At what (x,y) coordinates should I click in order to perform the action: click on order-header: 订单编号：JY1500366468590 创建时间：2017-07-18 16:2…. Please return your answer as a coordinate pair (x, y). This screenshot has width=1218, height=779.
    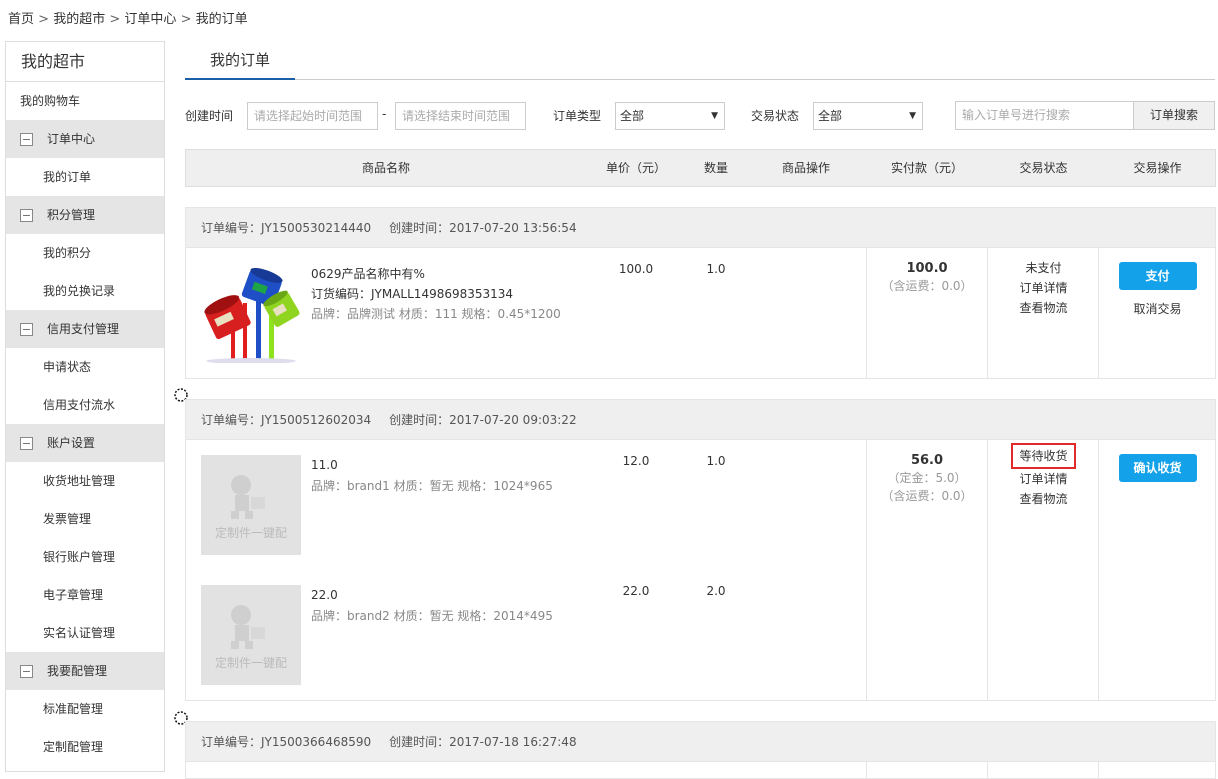
    Looking at the image, I should click on (700, 741).